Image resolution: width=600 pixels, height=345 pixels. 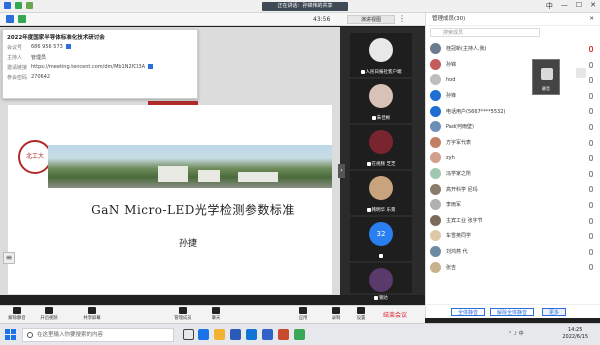 What do you see at coordinates (112, 47) in the screenshot?
I see `meeting-id: 686 956 573` at bounding box center [112, 47].